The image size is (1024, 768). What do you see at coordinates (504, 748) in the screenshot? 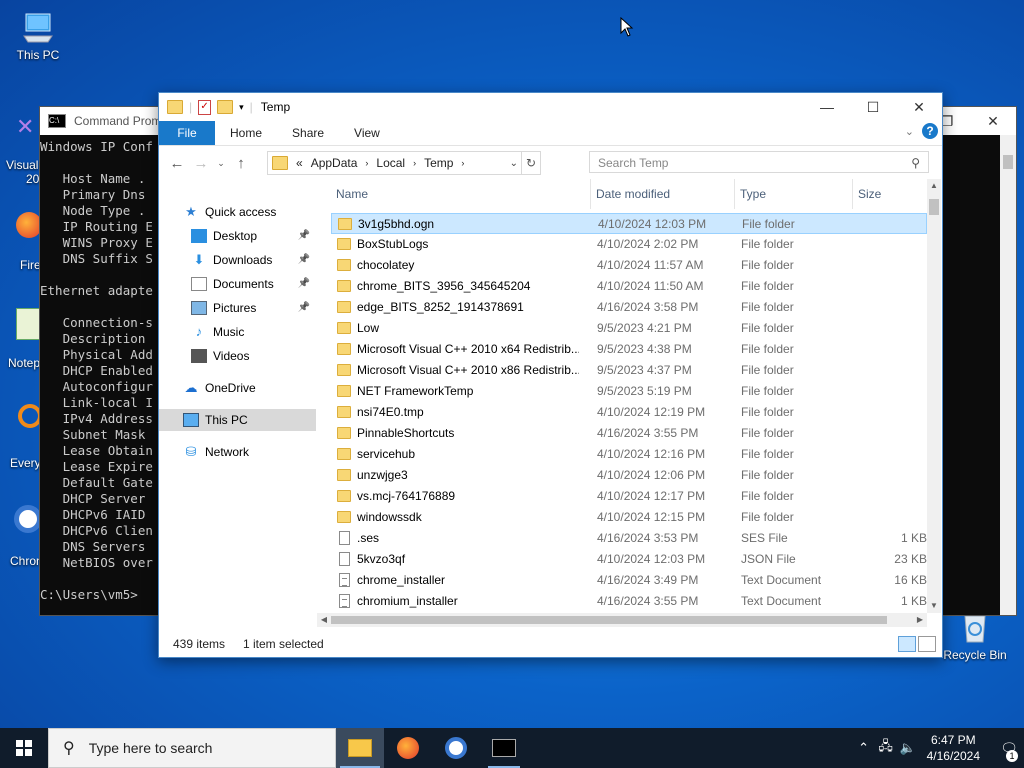
I see `taskbar-command-prompt` at bounding box center [504, 748].